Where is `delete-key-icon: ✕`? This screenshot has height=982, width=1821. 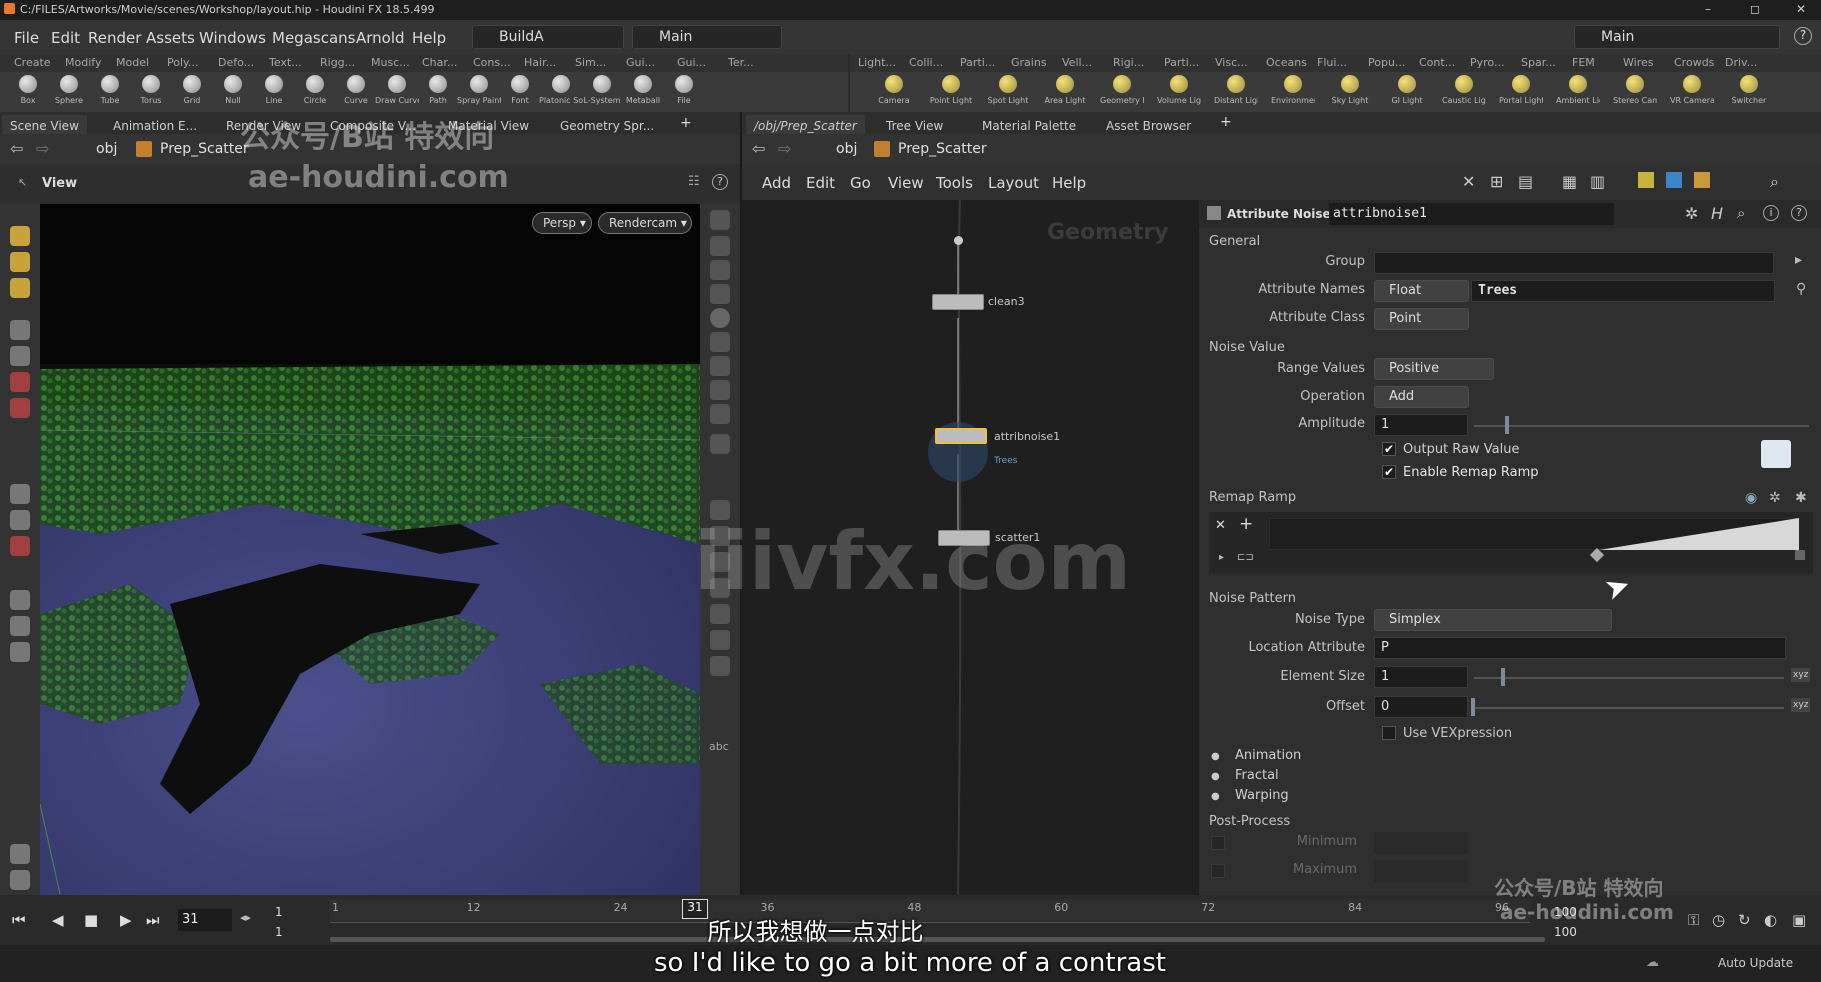
delete-key-icon: ✕ is located at coordinates (1220, 525).